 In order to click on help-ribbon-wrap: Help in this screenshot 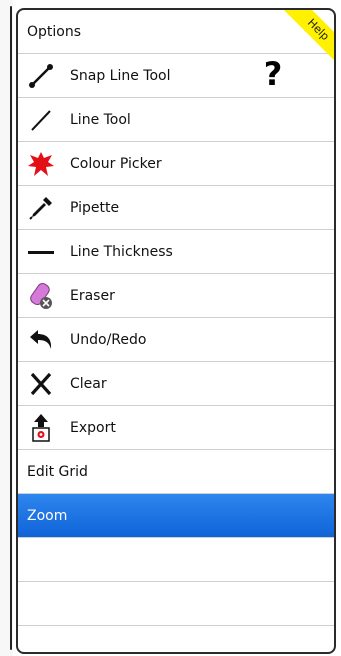, I will do `click(302, 35)`.